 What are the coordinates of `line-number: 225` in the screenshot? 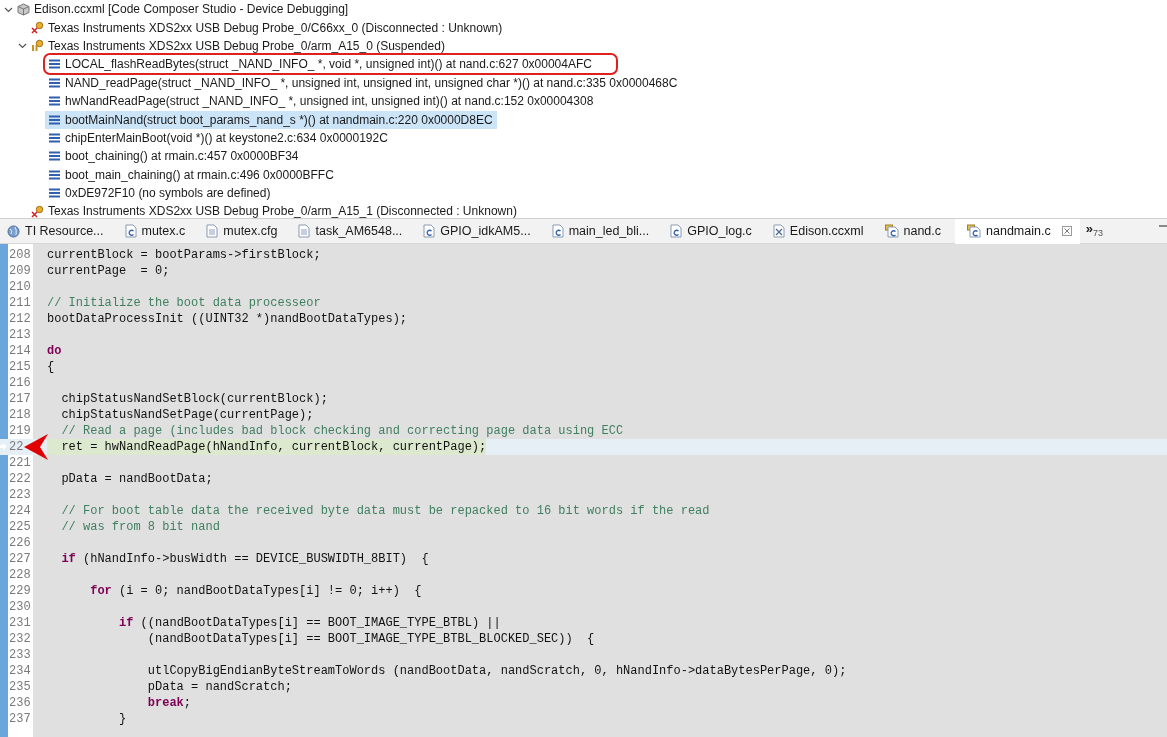 It's located at (20, 527).